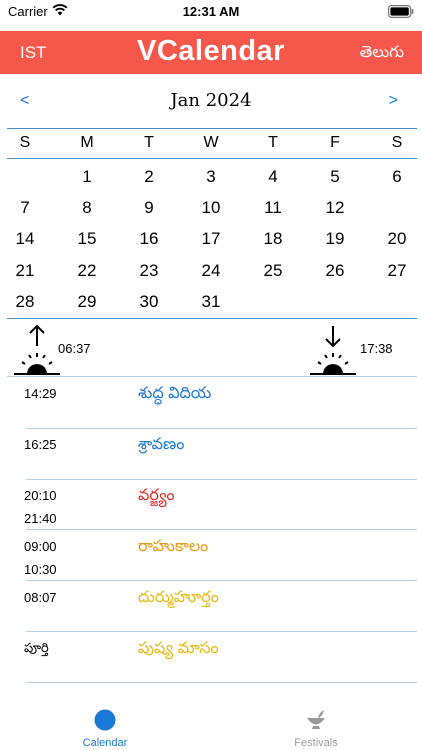  I want to click on detail-value: వర్జ్యం, so click(156, 495).